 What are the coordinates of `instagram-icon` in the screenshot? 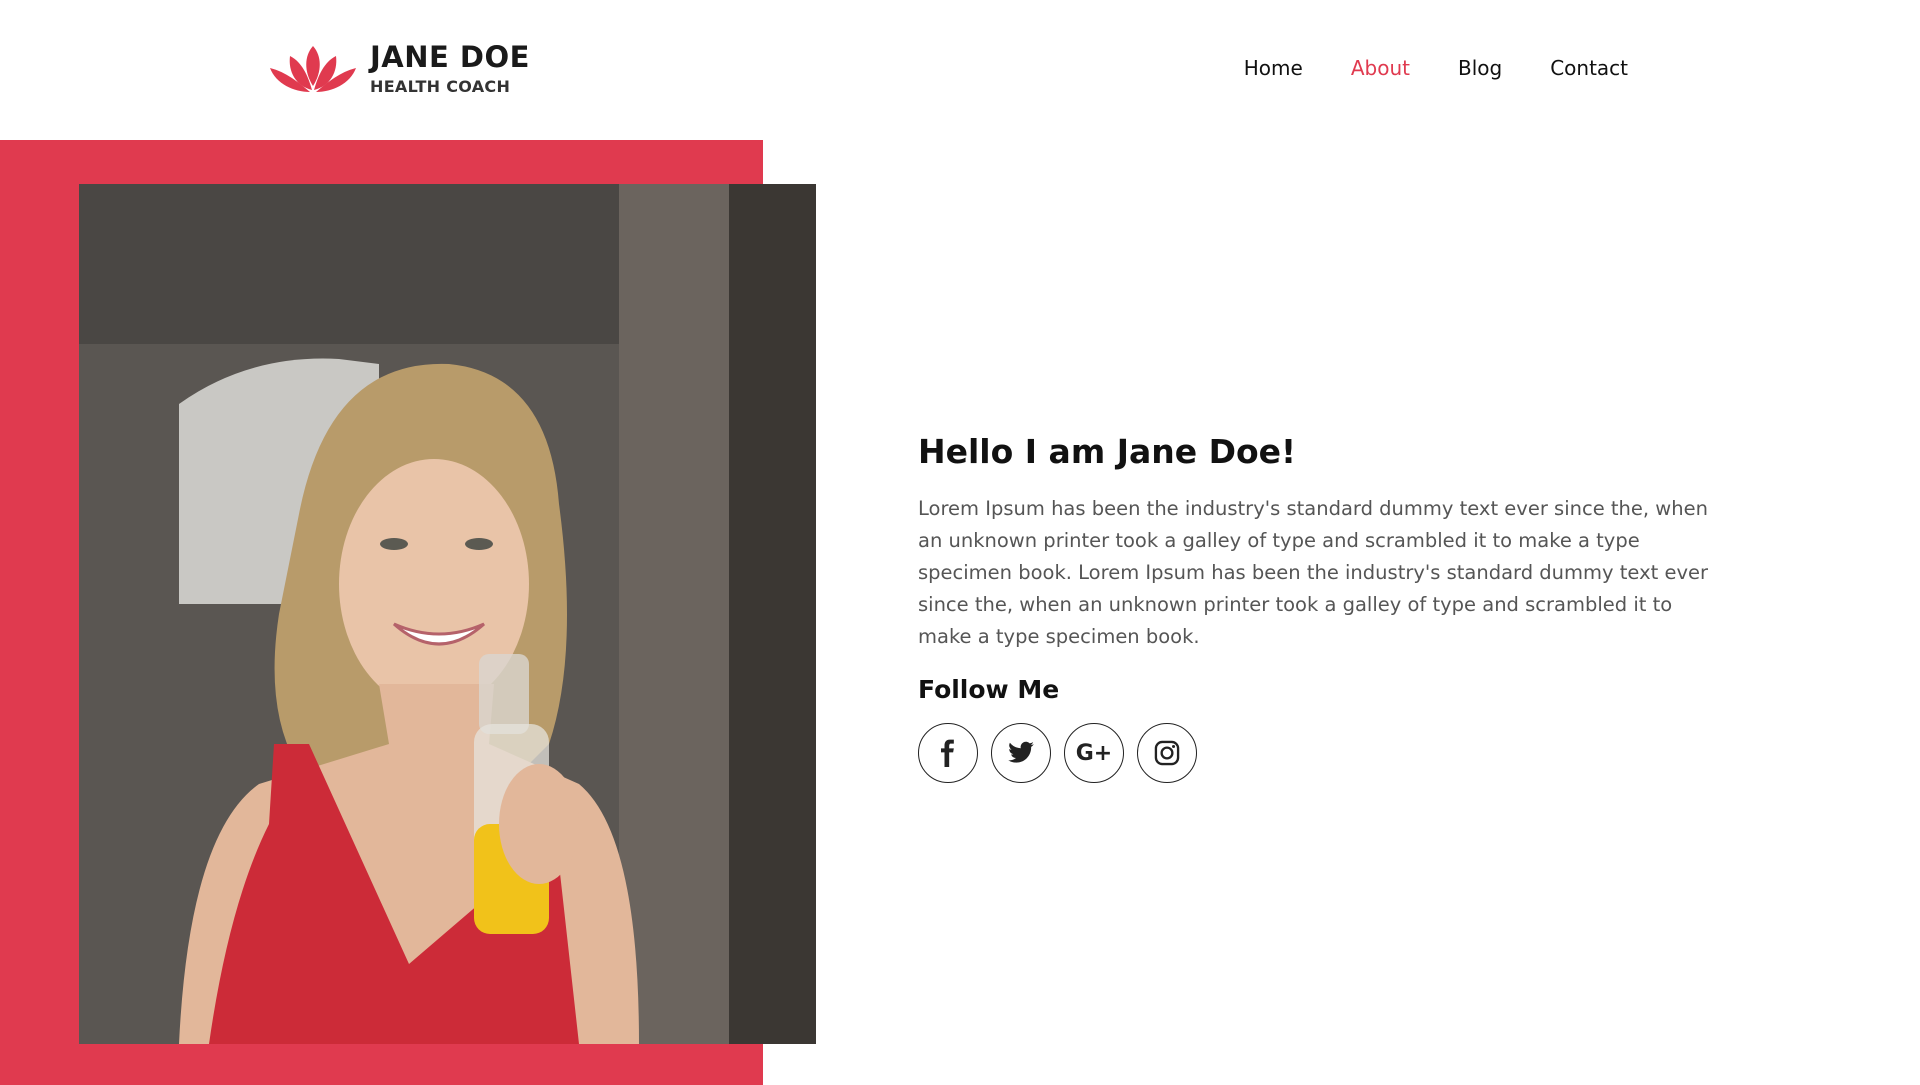 It's located at (1167, 753).